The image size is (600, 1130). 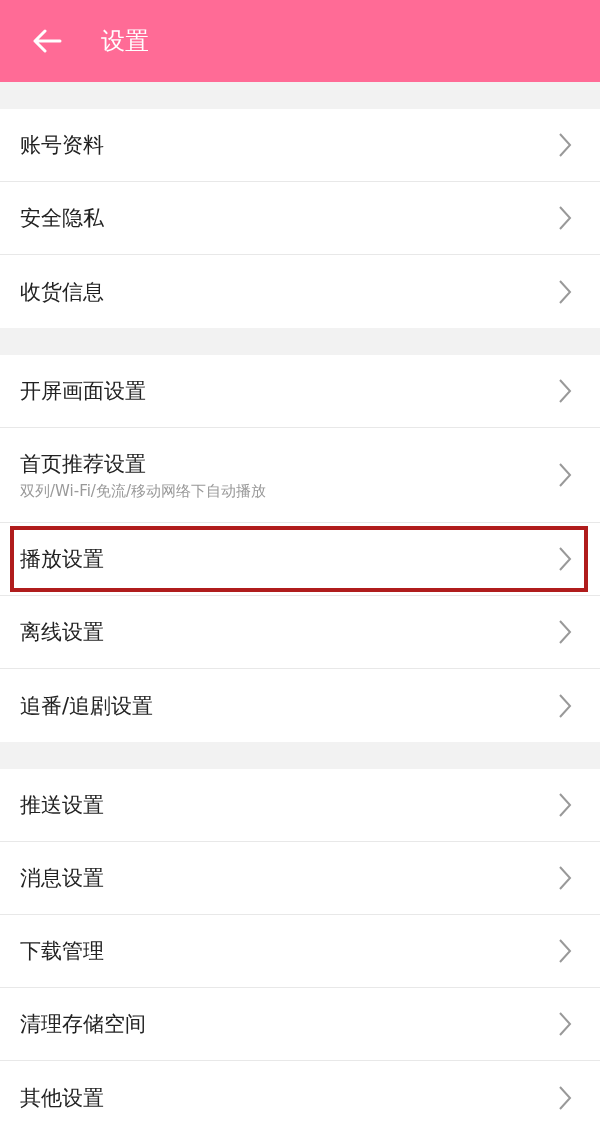 What do you see at coordinates (300, 705) in the screenshot?
I see `settings-item: 追番/追剧设置` at bounding box center [300, 705].